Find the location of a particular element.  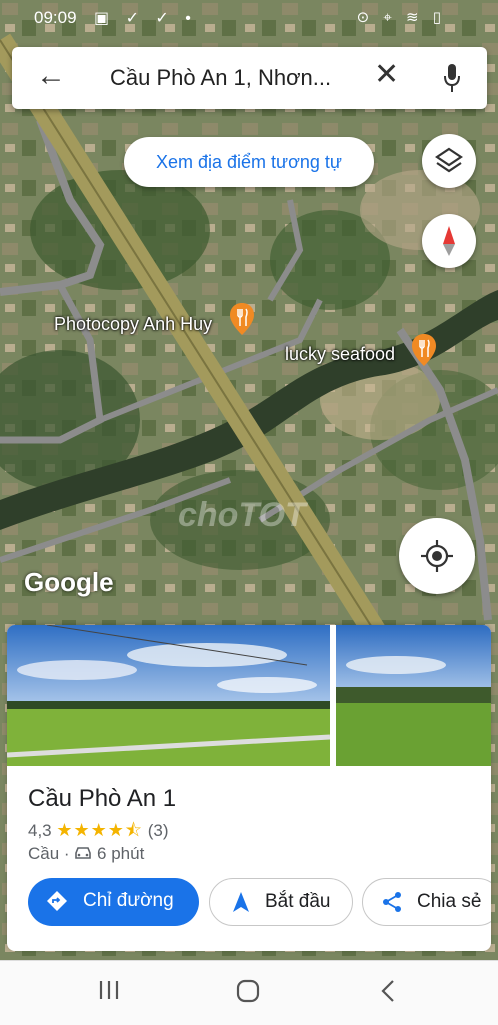

review-count: (3) is located at coordinates (158, 830).